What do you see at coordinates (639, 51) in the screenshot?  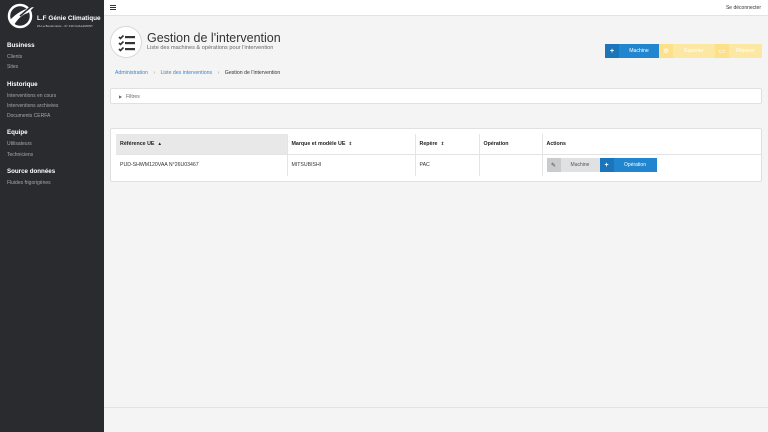 I see `add-machine-label: Machine` at bounding box center [639, 51].